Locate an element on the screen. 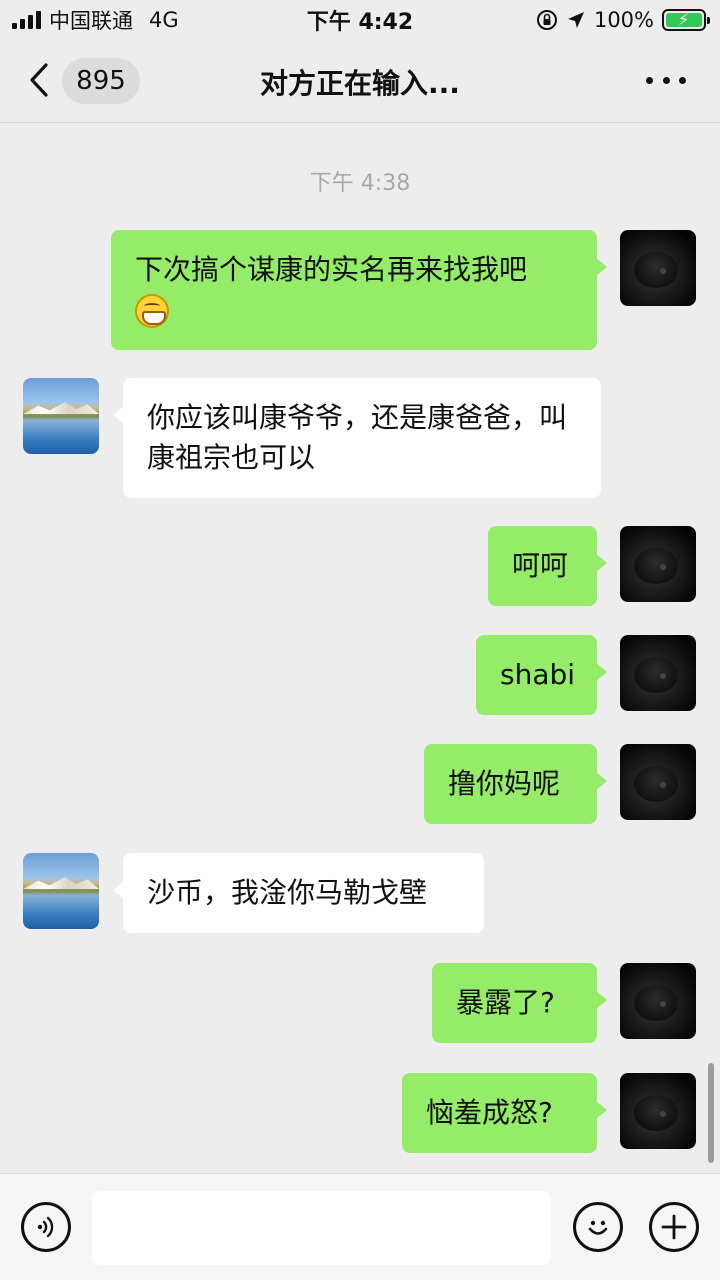 The image size is (720, 1280). input-bar is located at coordinates (360, 1226).